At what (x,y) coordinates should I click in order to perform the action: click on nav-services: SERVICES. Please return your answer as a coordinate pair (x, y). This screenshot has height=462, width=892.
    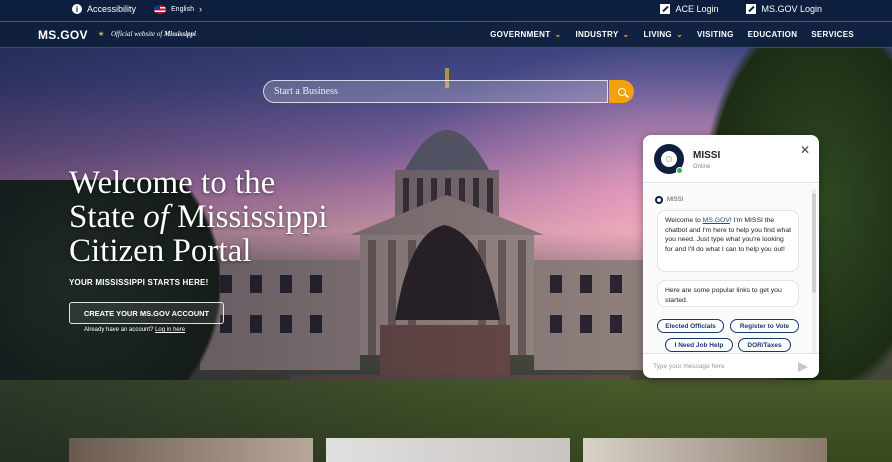
    Looking at the image, I should click on (832, 34).